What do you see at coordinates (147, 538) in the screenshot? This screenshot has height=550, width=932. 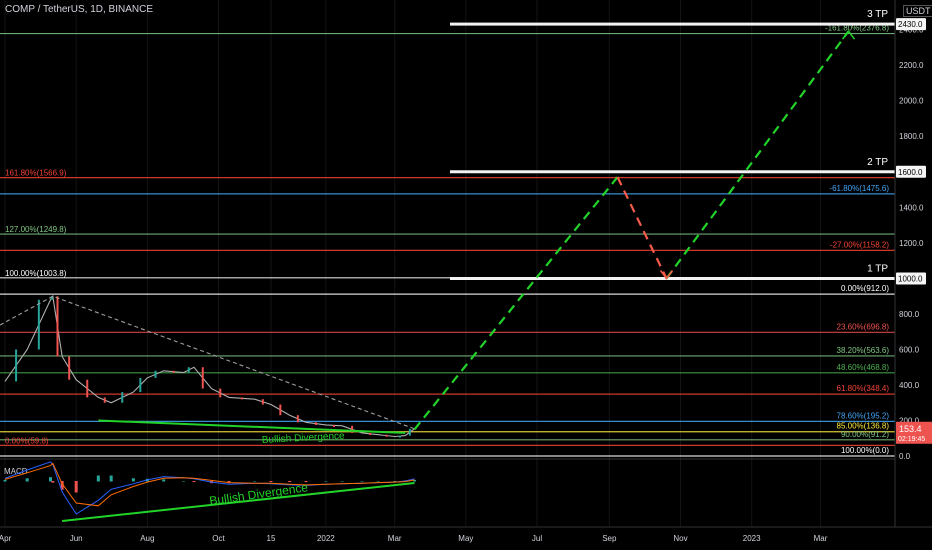 I see `time-tick: Aug` at bounding box center [147, 538].